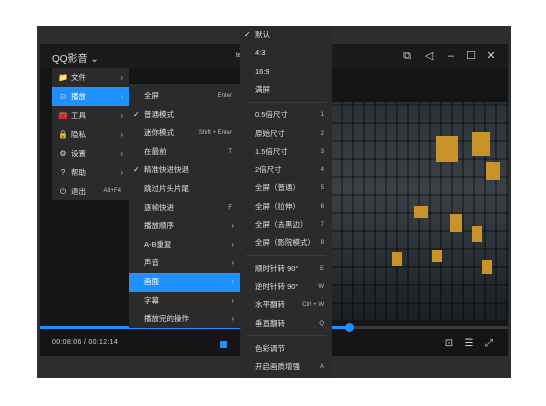 The width and height of the screenshot is (546, 406). What do you see at coordinates (322, 170) in the screenshot?
I see `shortcut-label: 4` at bounding box center [322, 170].